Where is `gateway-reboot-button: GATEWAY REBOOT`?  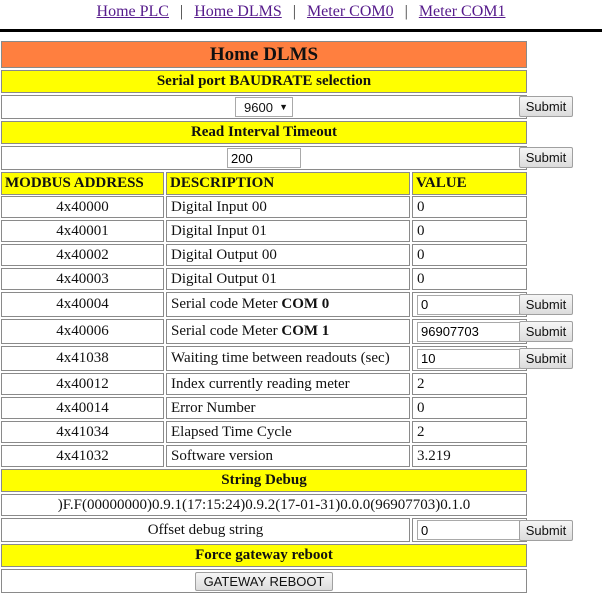
gateway-reboot-button: GATEWAY REBOOT is located at coordinates (264, 581).